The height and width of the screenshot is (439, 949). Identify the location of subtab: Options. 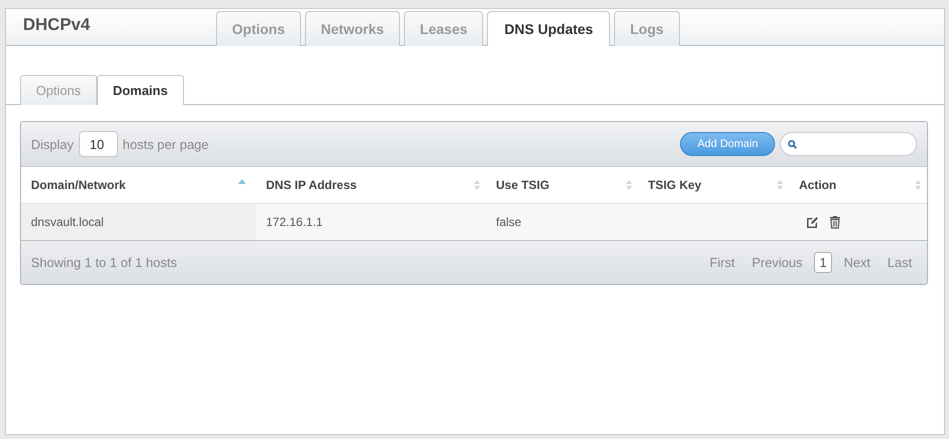
(58, 90).